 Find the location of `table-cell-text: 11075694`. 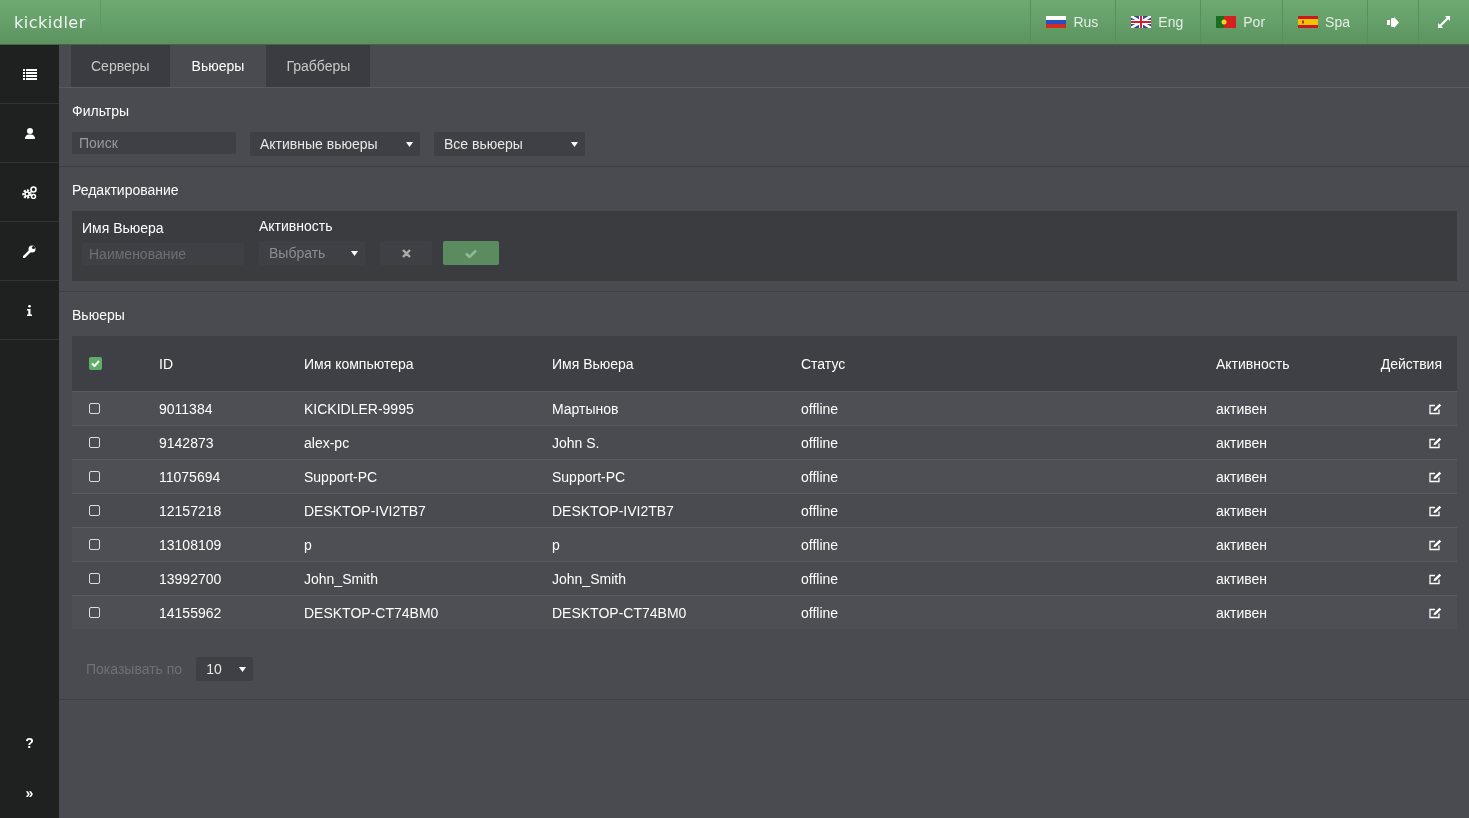

table-cell-text: 11075694 is located at coordinates (190, 476).